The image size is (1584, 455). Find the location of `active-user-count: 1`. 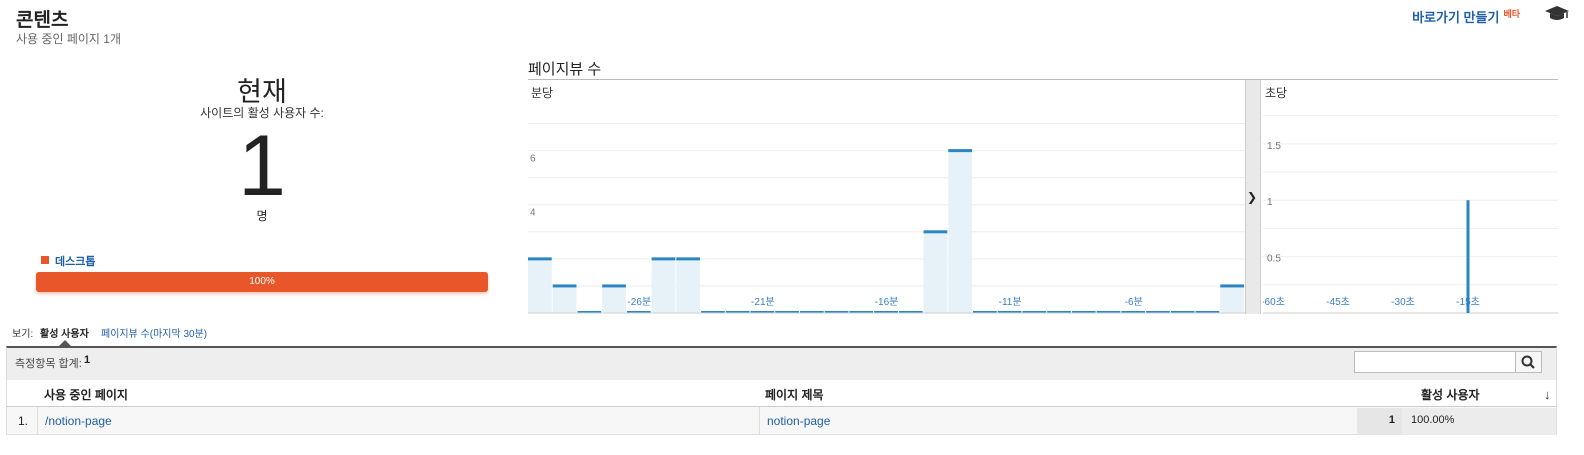

active-user-count: 1 is located at coordinates (262, 166).